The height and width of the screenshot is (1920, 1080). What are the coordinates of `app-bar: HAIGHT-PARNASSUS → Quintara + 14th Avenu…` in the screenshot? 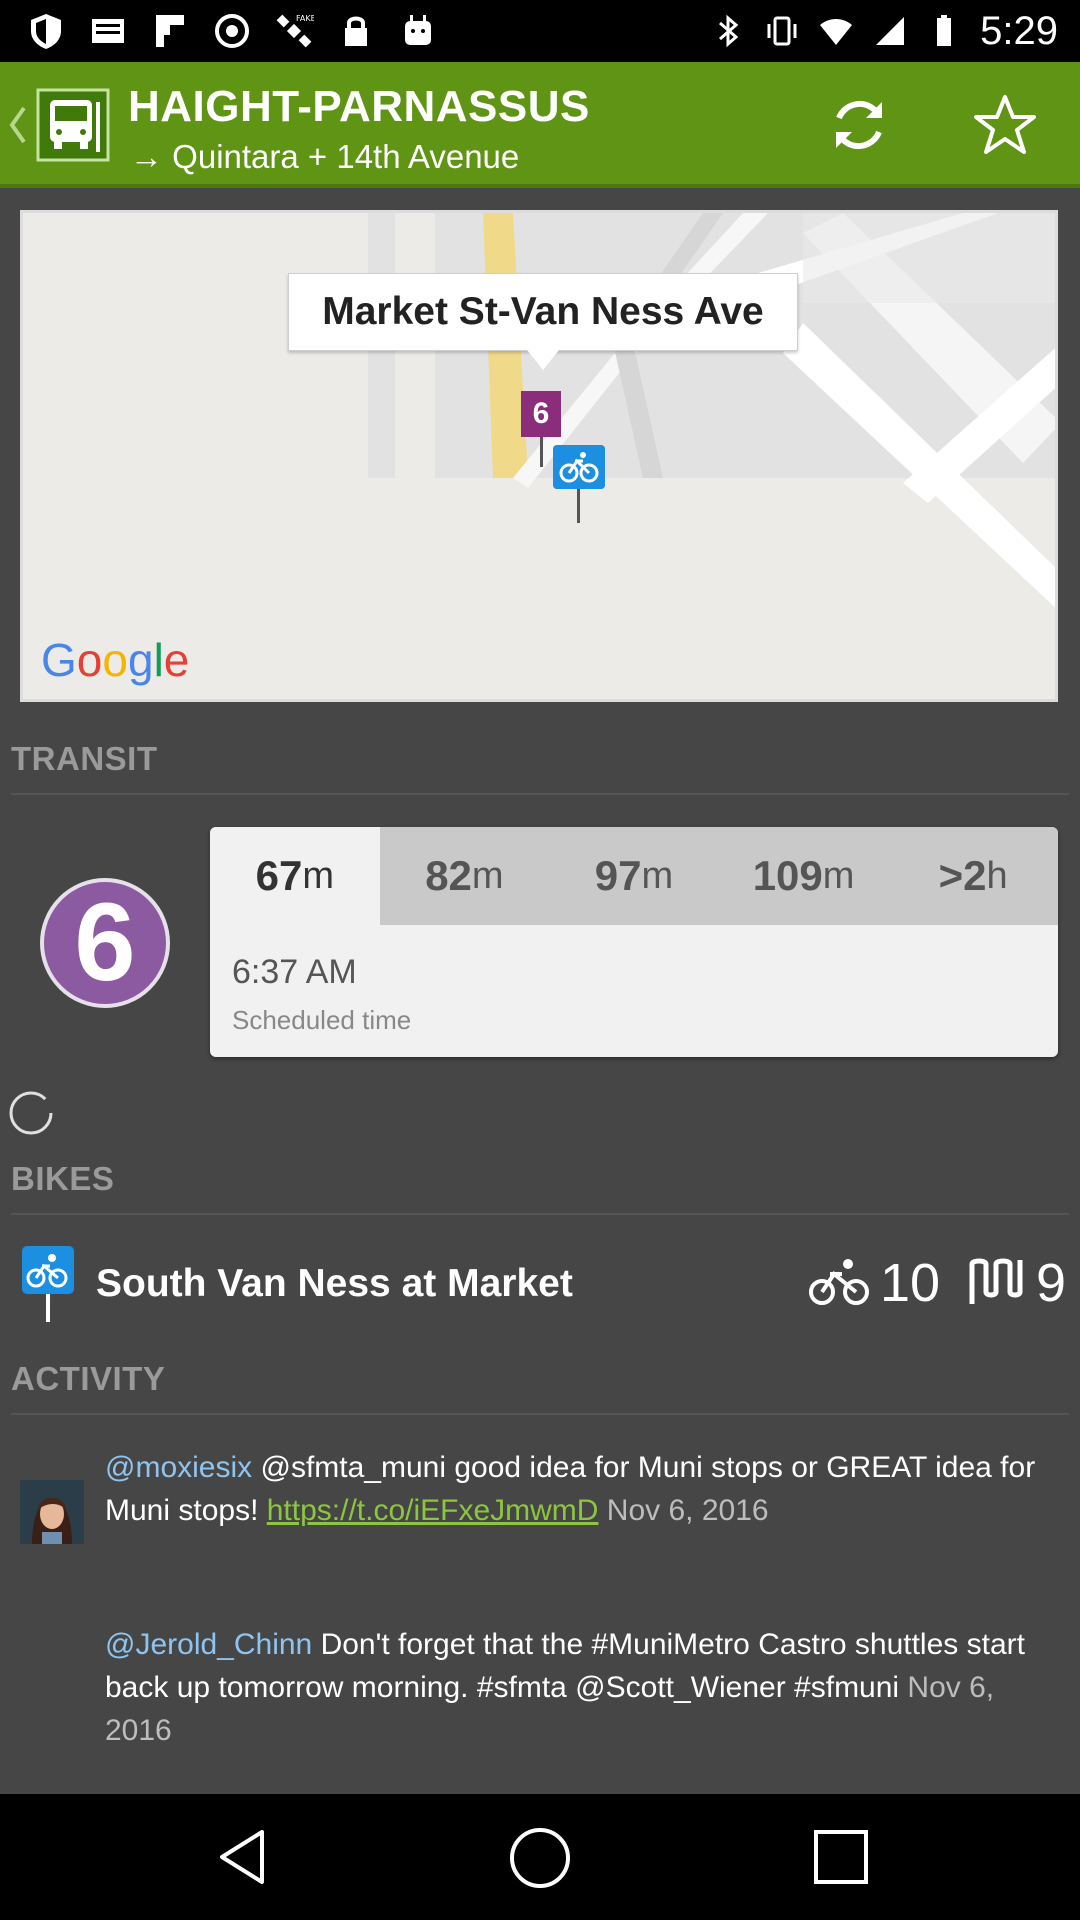 It's located at (540, 125).